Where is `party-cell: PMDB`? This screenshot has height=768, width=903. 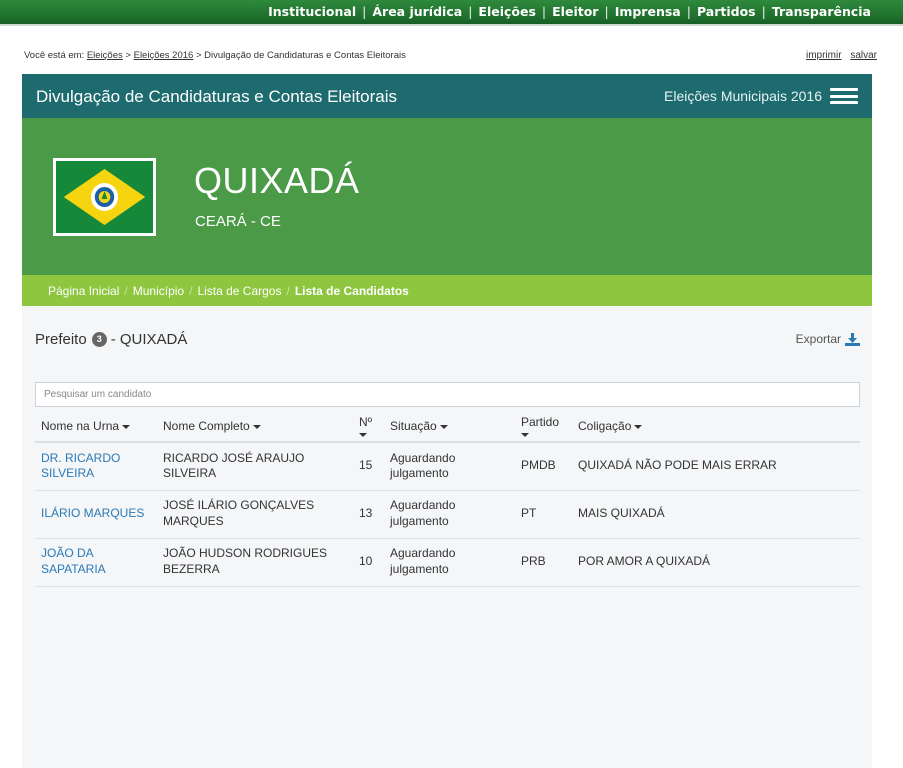 party-cell: PMDB is located at coordinates (543, 466).